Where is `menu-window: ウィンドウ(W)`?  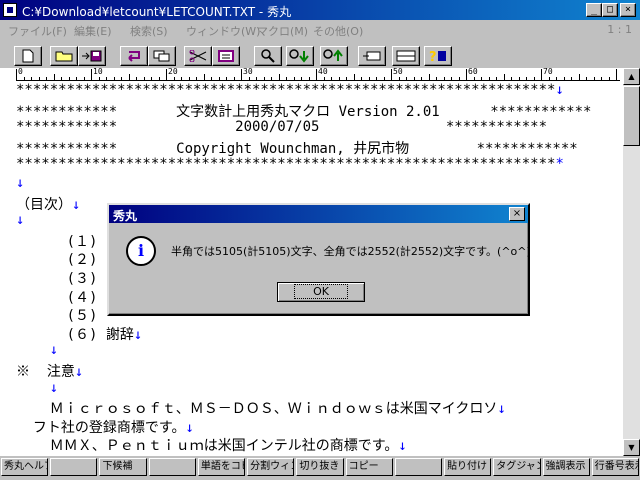
menu-window: ウィンドウ(W) is located at coordinates (223, 31).